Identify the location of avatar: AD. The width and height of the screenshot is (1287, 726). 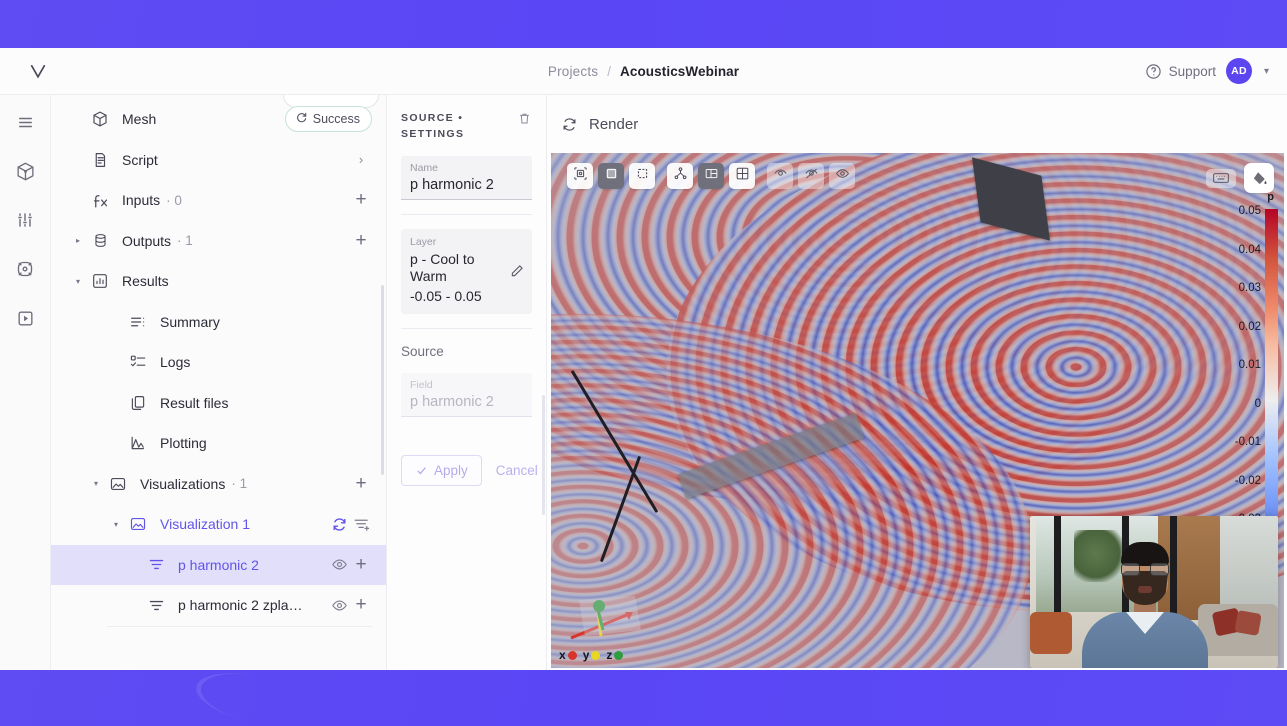
(1238, 71).